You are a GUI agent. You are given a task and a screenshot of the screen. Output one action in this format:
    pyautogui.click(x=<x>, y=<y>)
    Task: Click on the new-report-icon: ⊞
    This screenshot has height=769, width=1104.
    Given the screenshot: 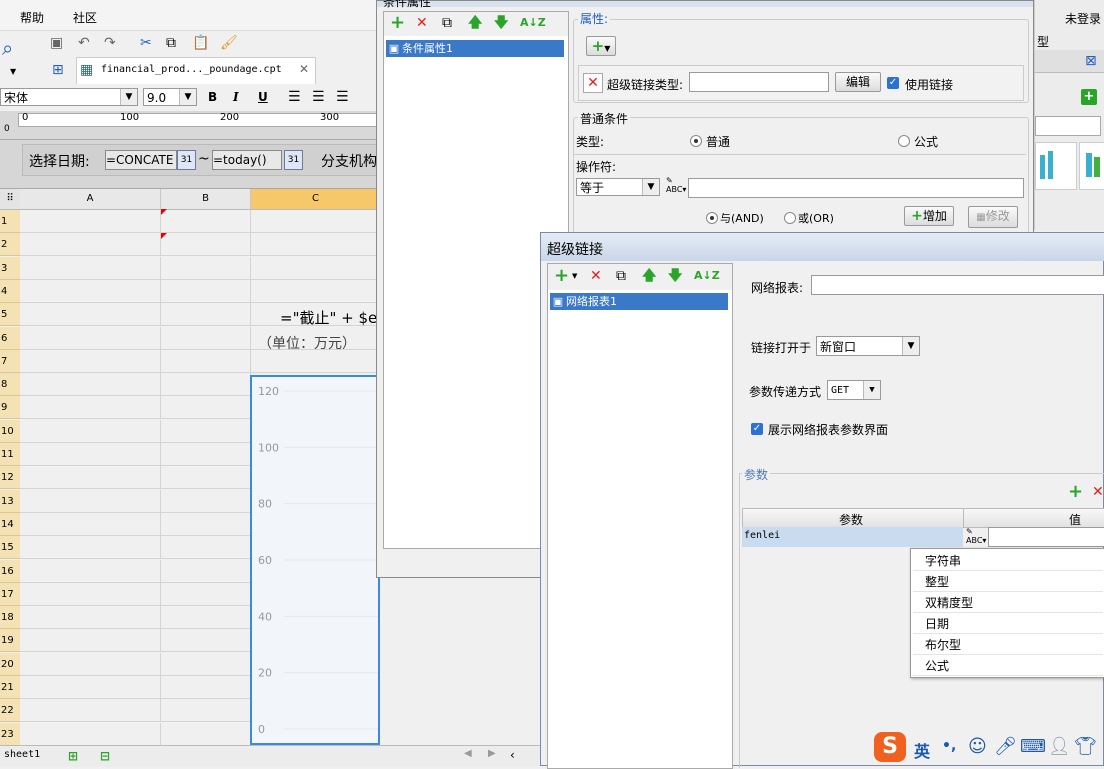 What is the action you would take?
    pyautogui.click(x=58, y=70)
    